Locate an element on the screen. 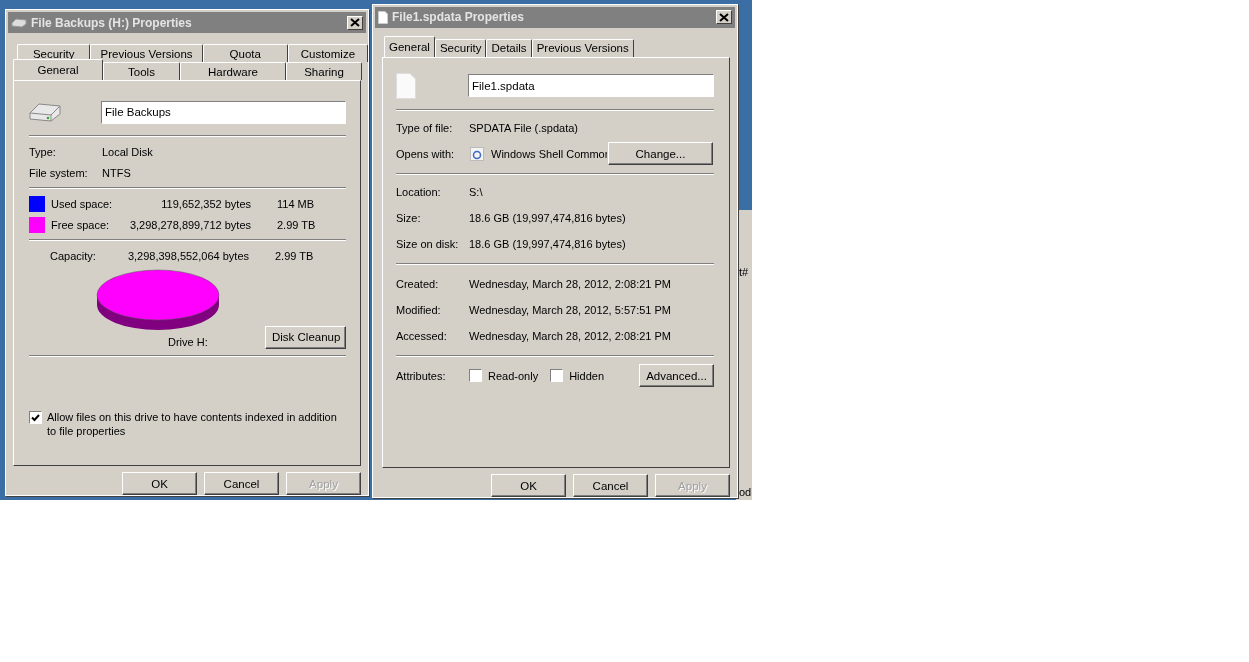  field-label: Size: is located at coordinates (409, 217).